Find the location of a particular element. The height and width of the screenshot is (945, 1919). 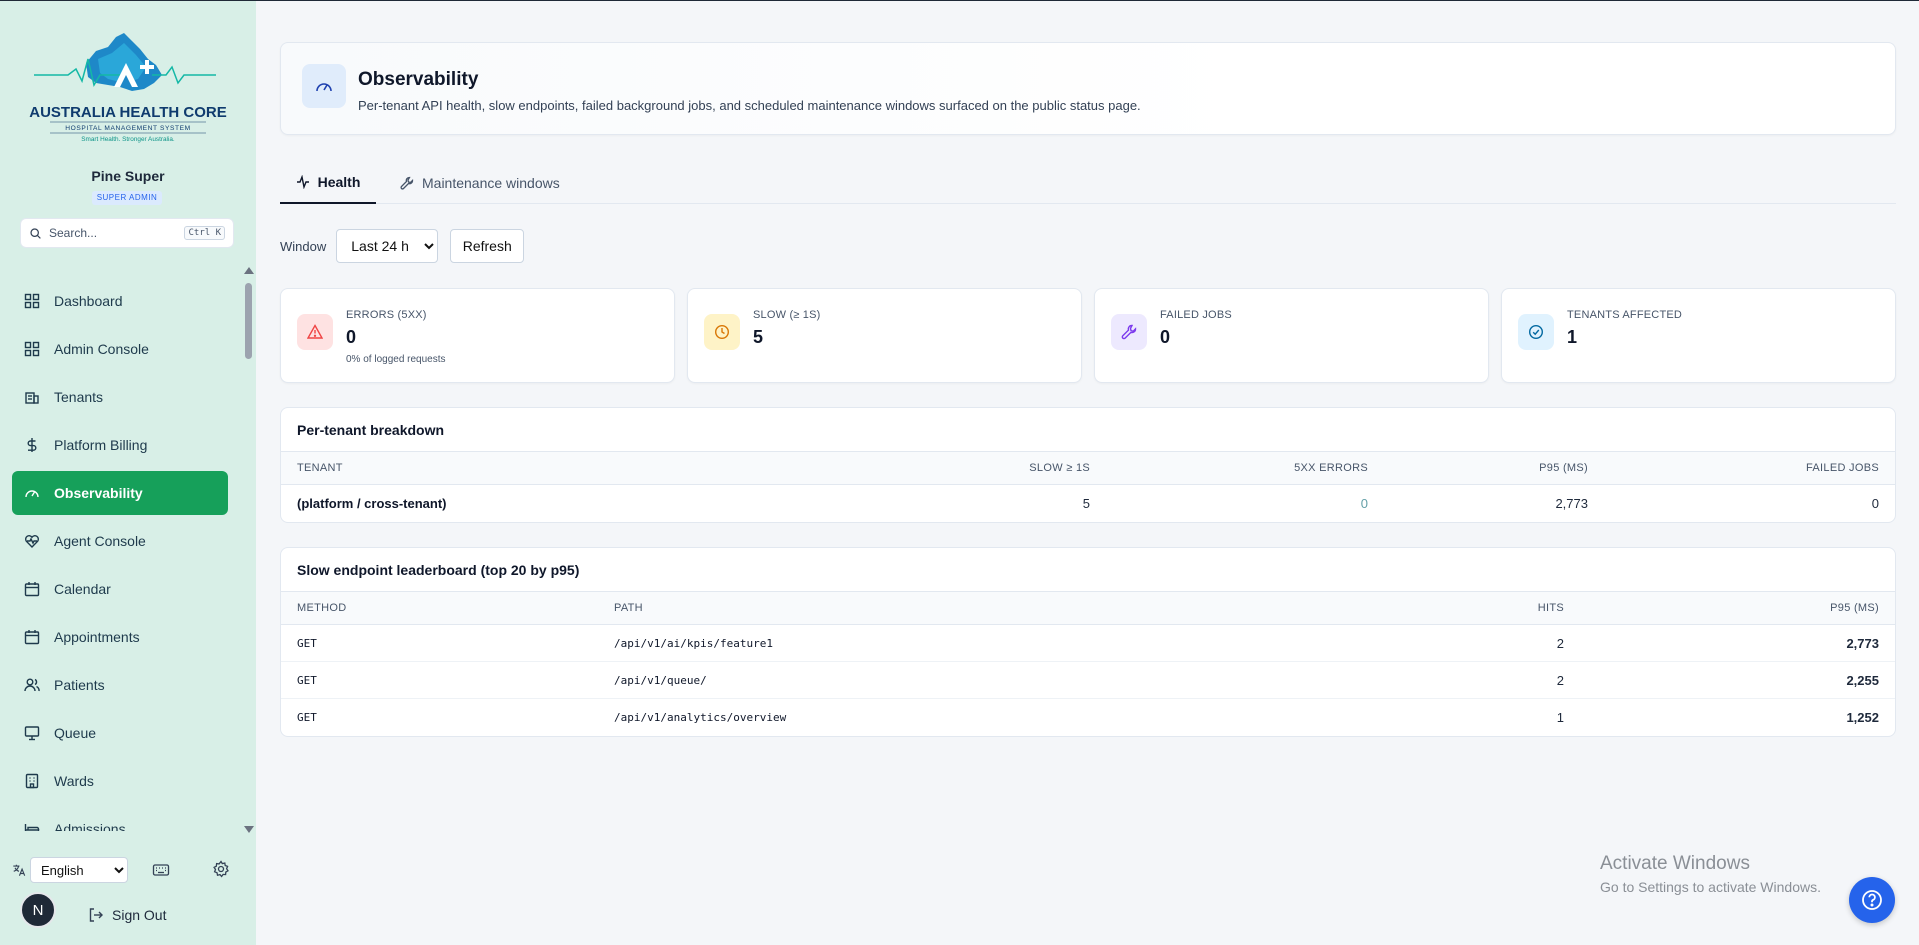

tab-maintenance-windows: Maintenance windows is located at coordinates (480, 182).